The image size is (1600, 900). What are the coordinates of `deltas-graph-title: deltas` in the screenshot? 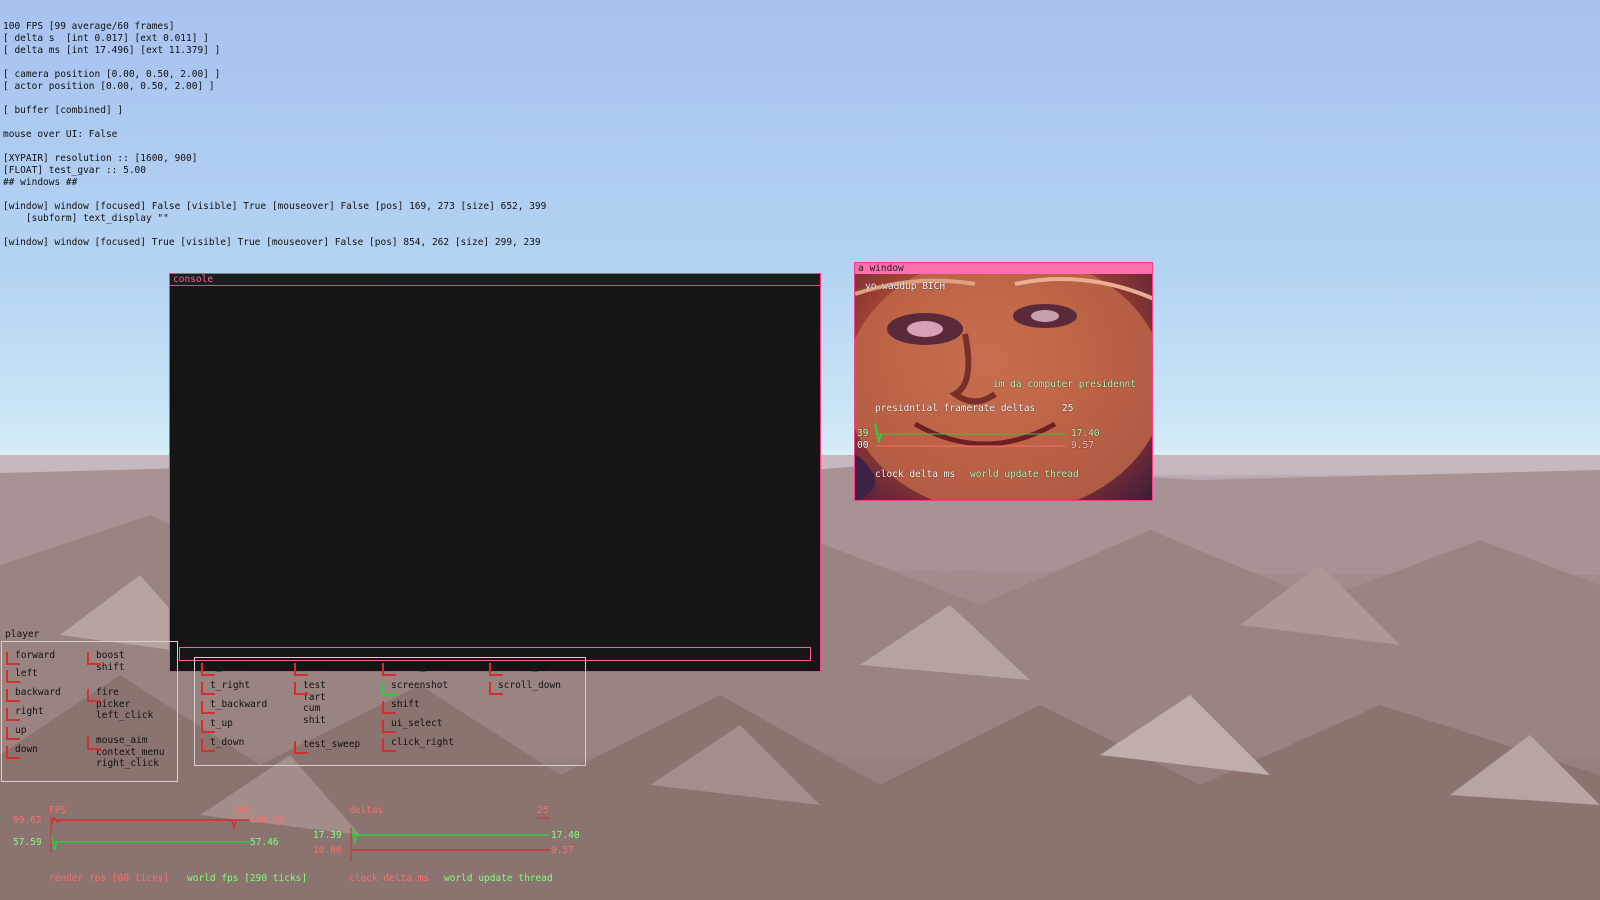 It's located at (366, 810).